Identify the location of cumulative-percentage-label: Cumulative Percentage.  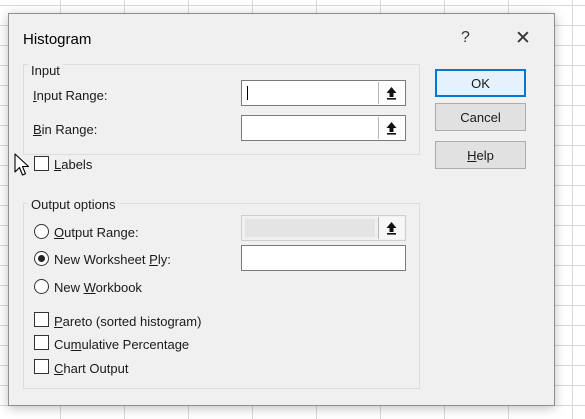
(121, 344).